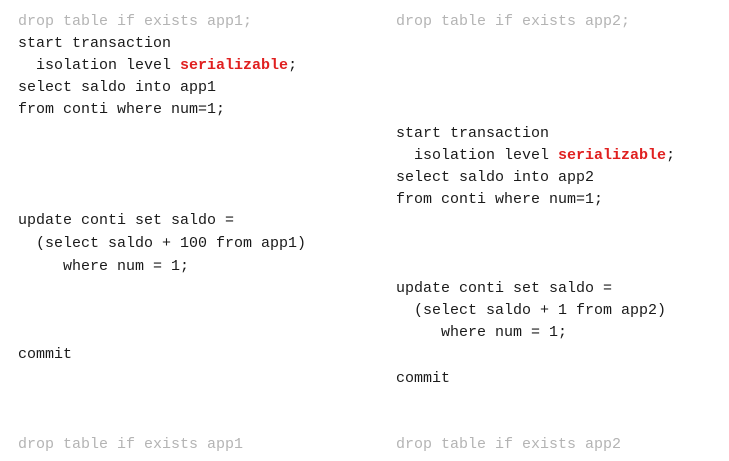 The height and width of the screenshot is (461, 729). I want to click on right-isolation-suffix: ;, so click(671, 155).